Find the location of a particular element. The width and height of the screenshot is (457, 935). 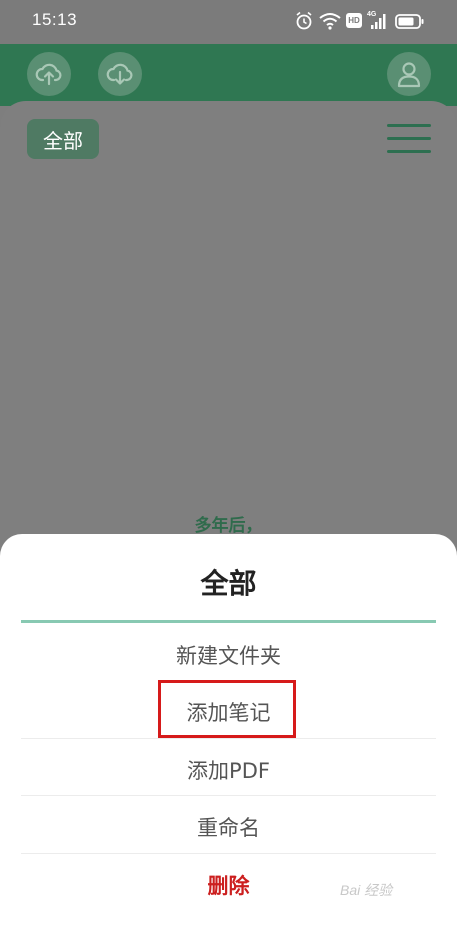

cloud-download-icon is located at coordinates (119, 74).